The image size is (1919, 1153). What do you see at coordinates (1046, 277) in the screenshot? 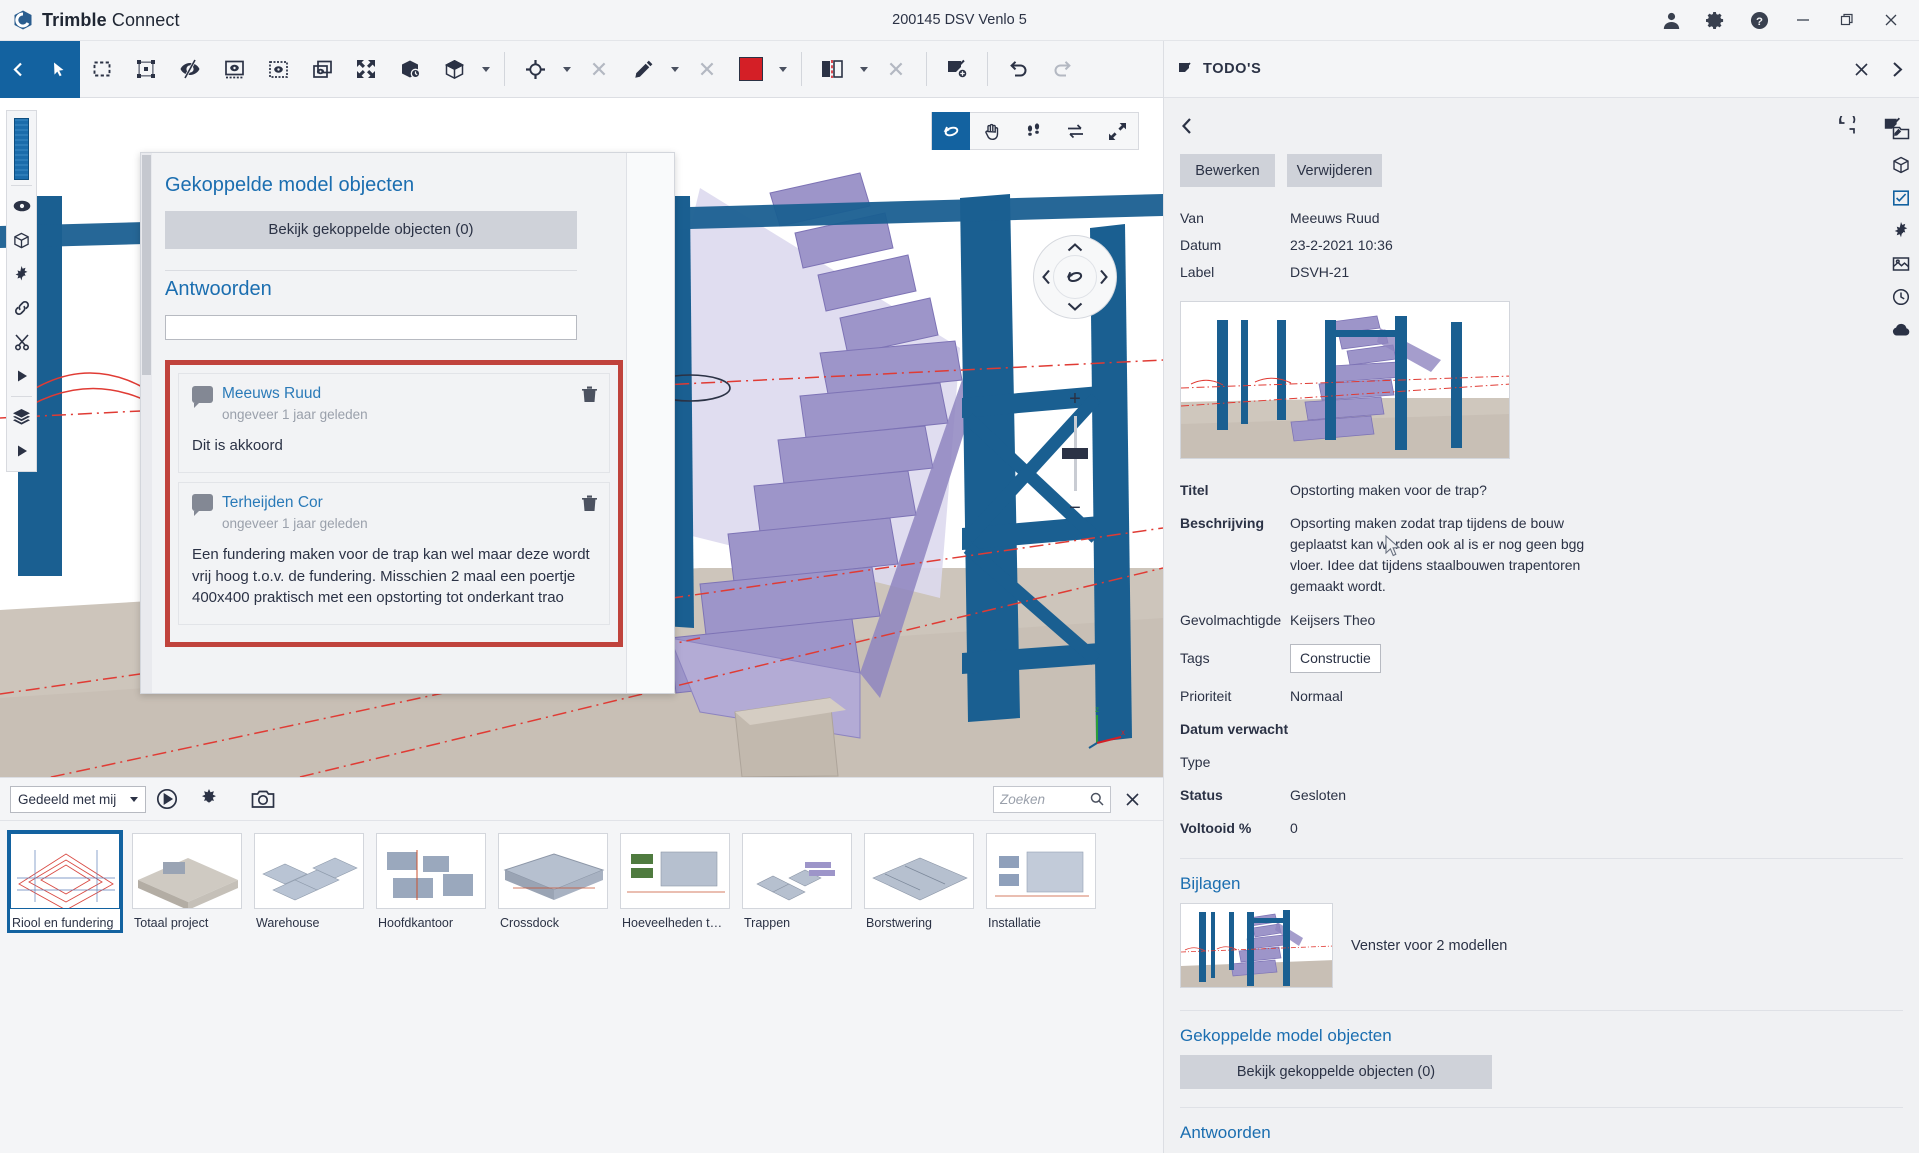
I see `wheel-left-icon` at bounding box center [1046, 277].